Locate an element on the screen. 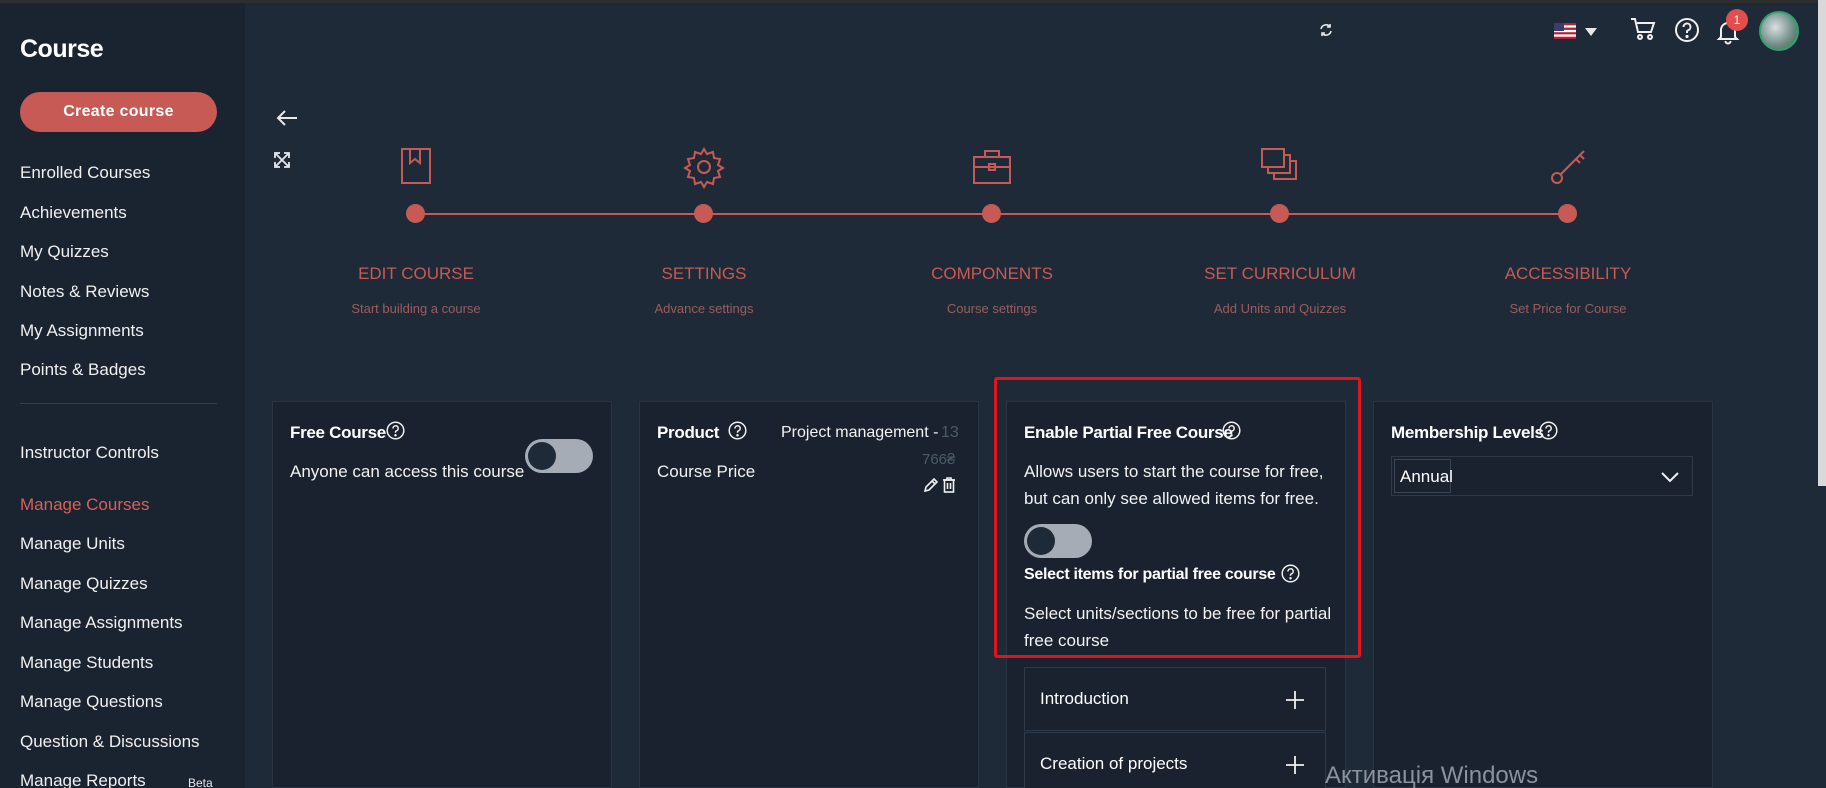 The image size is (1826, 788). step-dot-components is located at coordinates (991, 213).